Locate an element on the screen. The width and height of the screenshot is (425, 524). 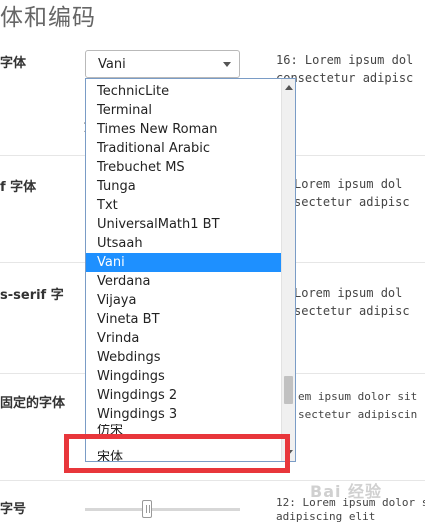
font-size-label: 字号 is located at coordinates (13, 509).